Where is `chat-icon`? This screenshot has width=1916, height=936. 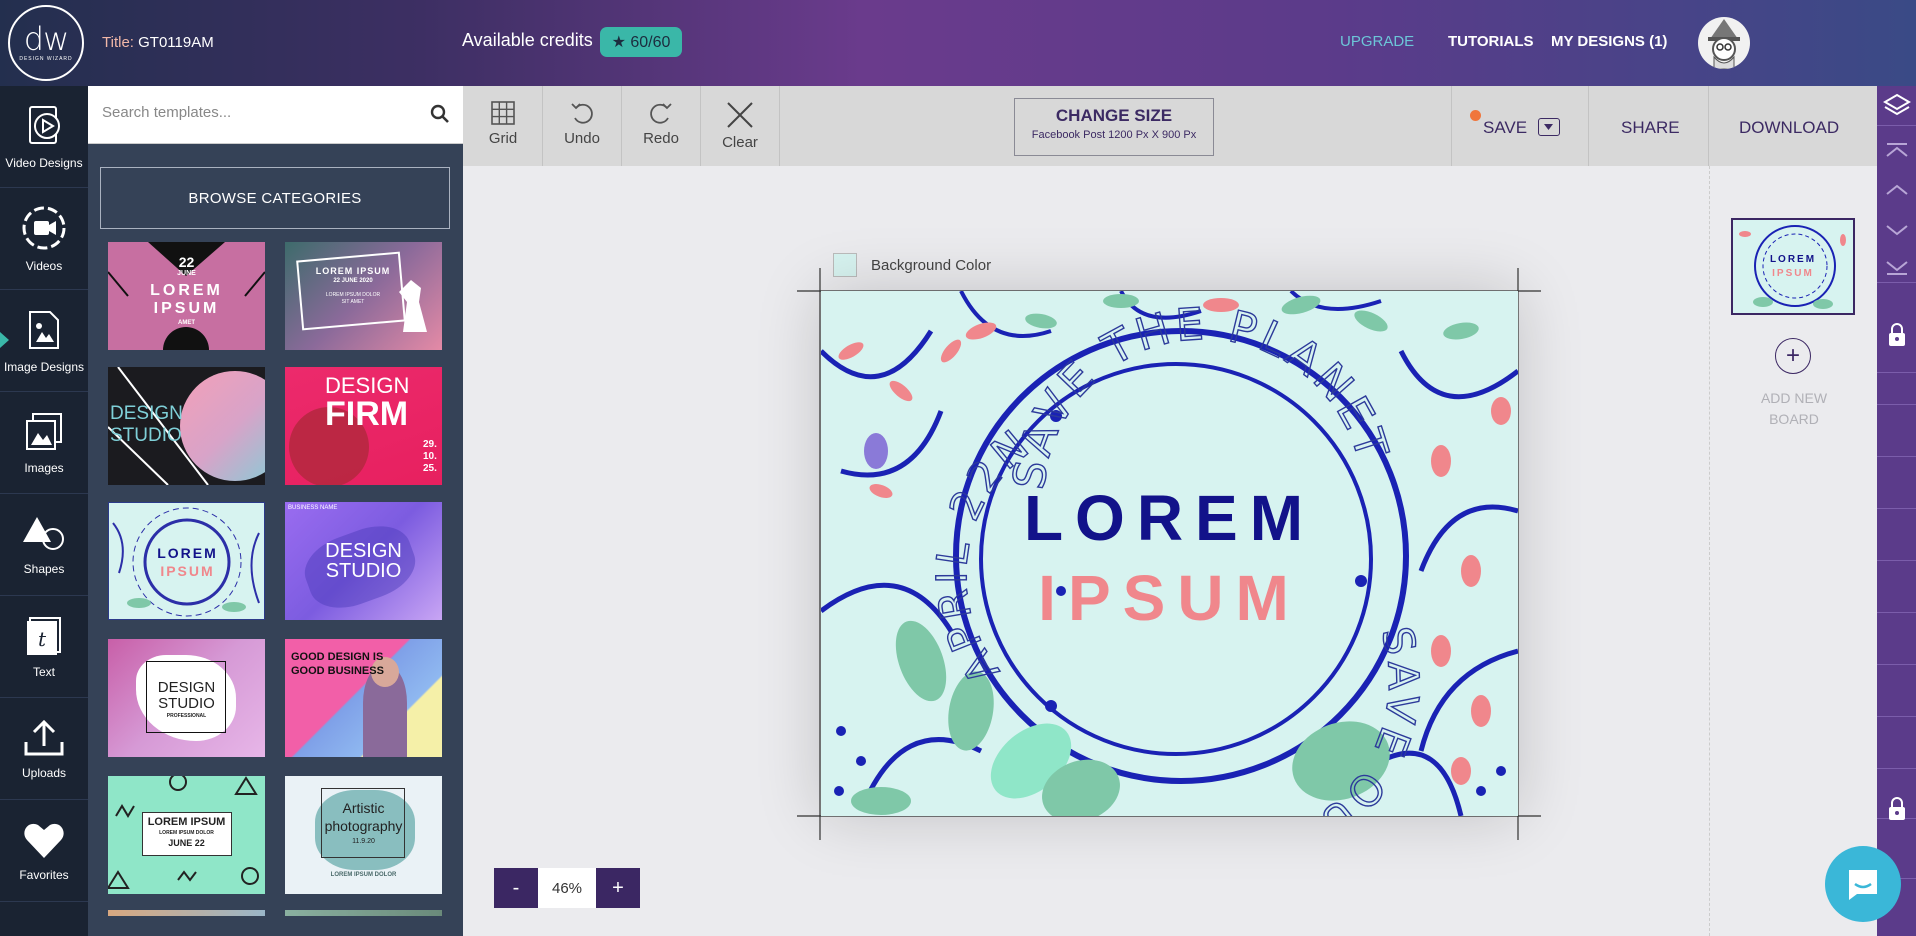 chat-icon is located at coordinates (1863, 885).